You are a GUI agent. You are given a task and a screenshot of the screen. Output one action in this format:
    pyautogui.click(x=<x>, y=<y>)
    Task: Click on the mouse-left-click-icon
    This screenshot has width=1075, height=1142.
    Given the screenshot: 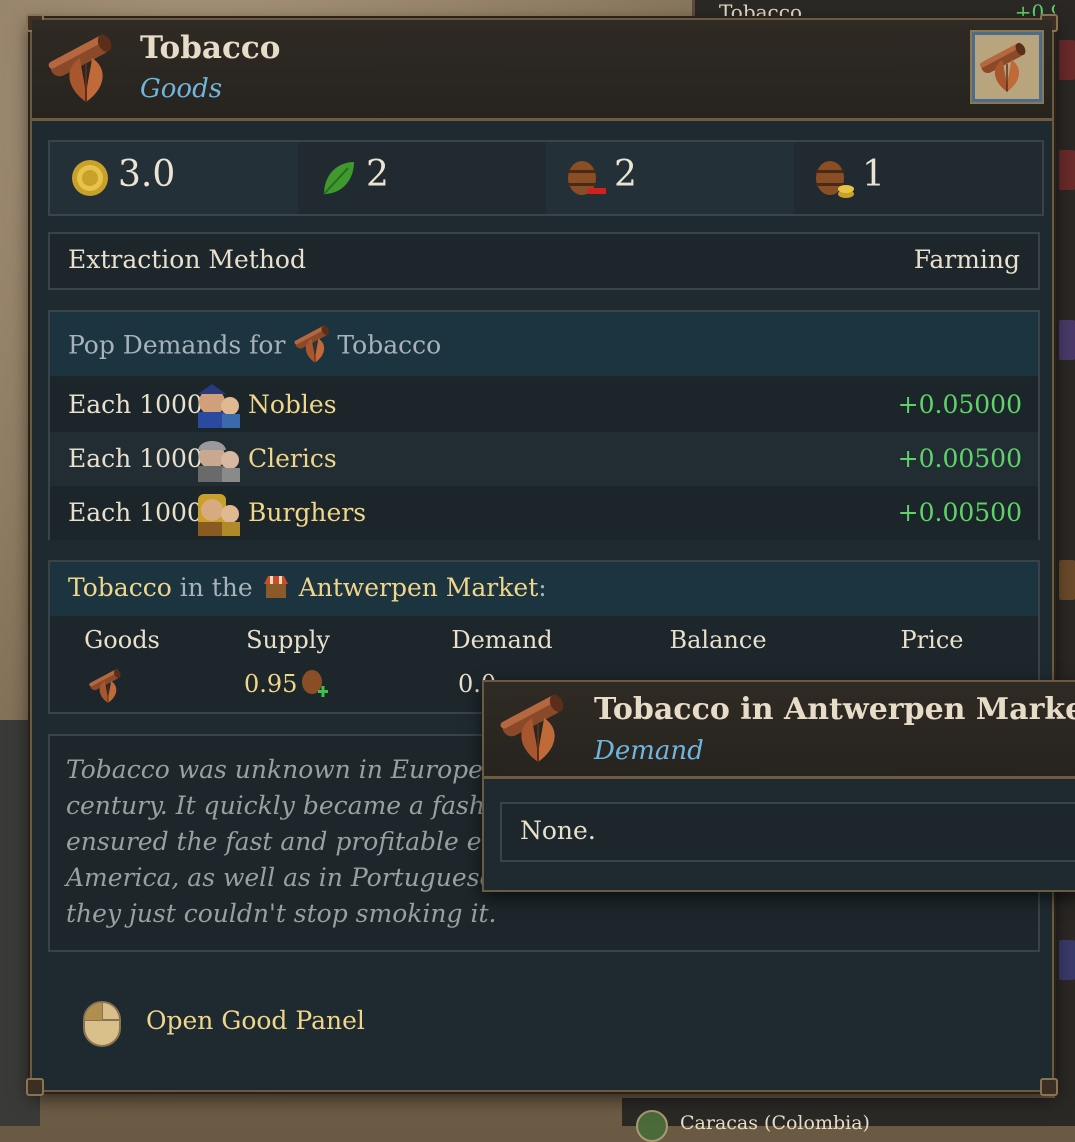 What is the action you would take?
    pyautogui.click(x=102, y=1024)
    